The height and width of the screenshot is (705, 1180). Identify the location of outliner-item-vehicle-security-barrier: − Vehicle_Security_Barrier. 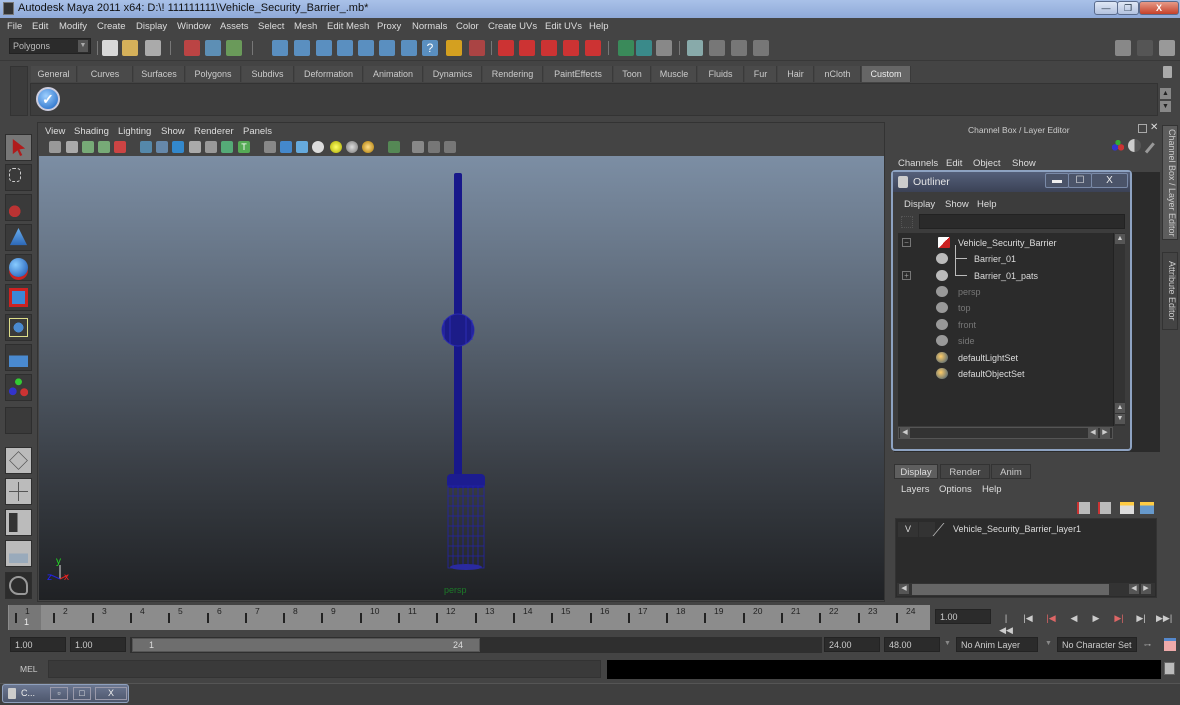
(1005, 243).